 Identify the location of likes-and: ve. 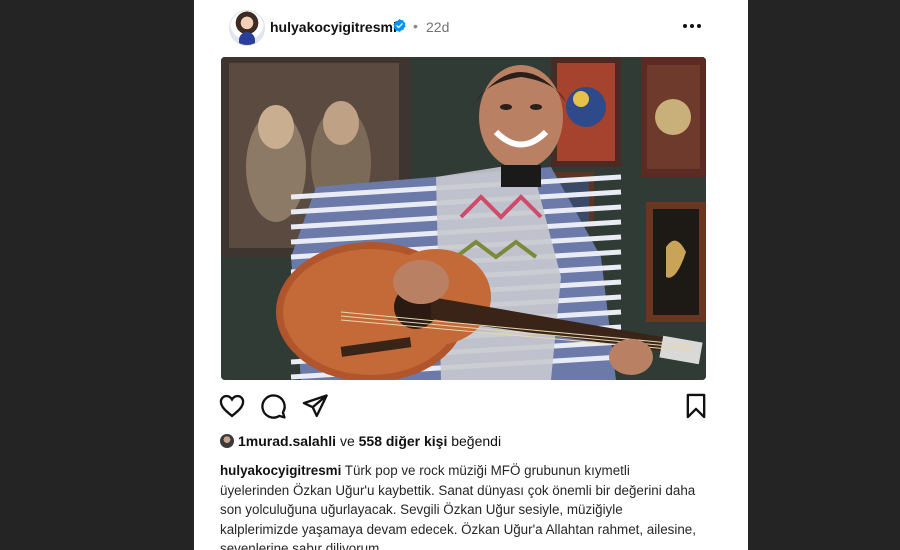
(347, 441).